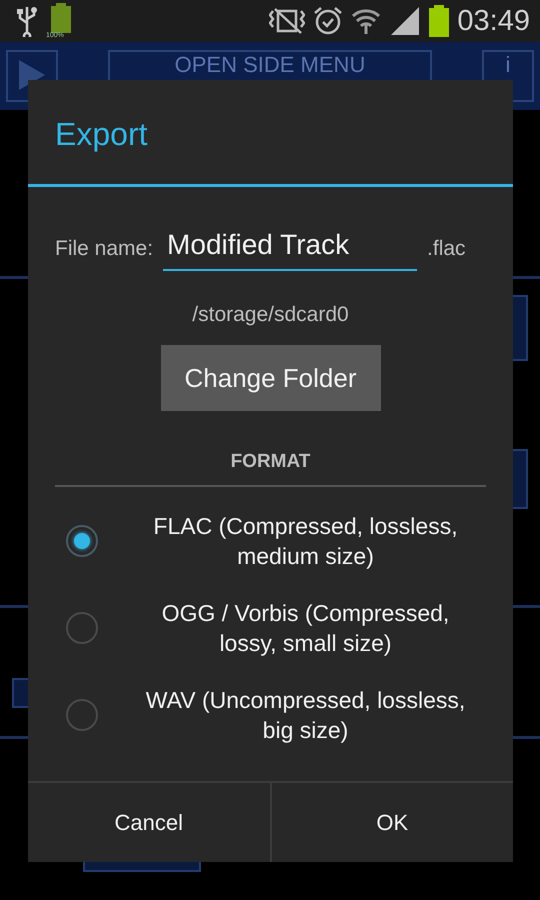 This screenshot has width=540, height=900. I want to click on file-name-label: File name:, so click(104, 249).